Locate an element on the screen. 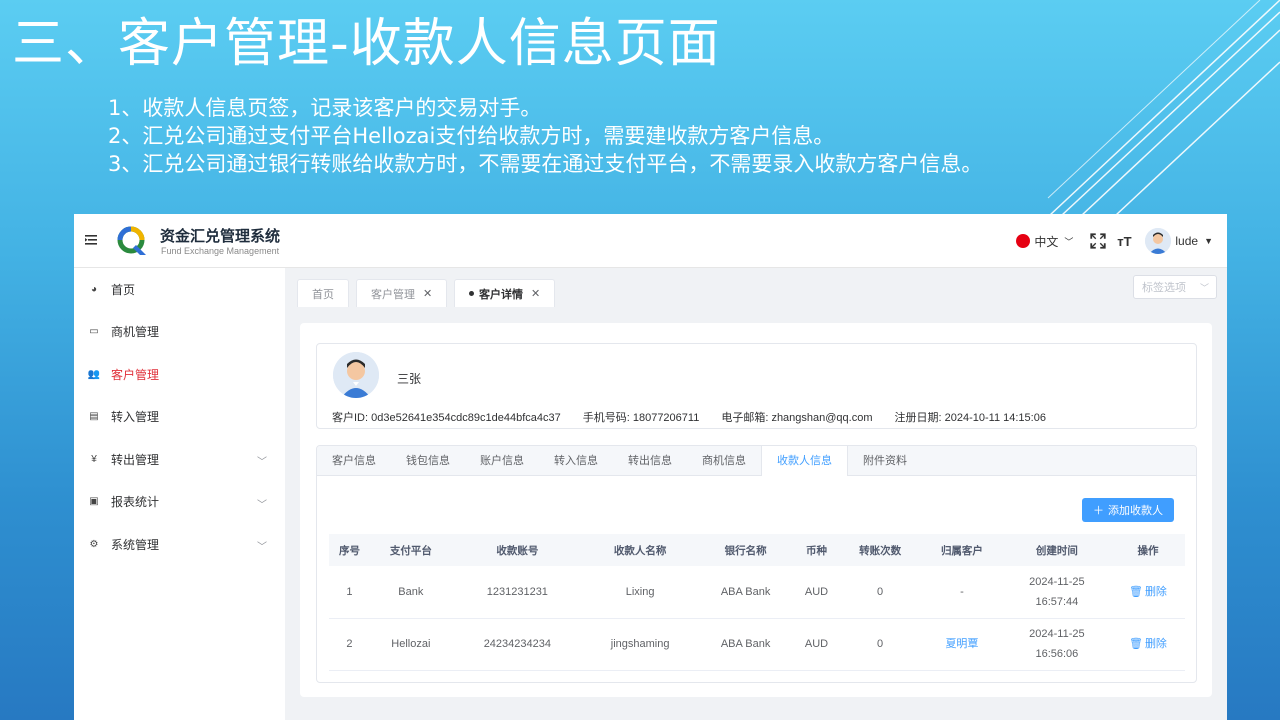 The image size is (1280, 720). language-label: 中文 is located at coordinates (1046, 241).